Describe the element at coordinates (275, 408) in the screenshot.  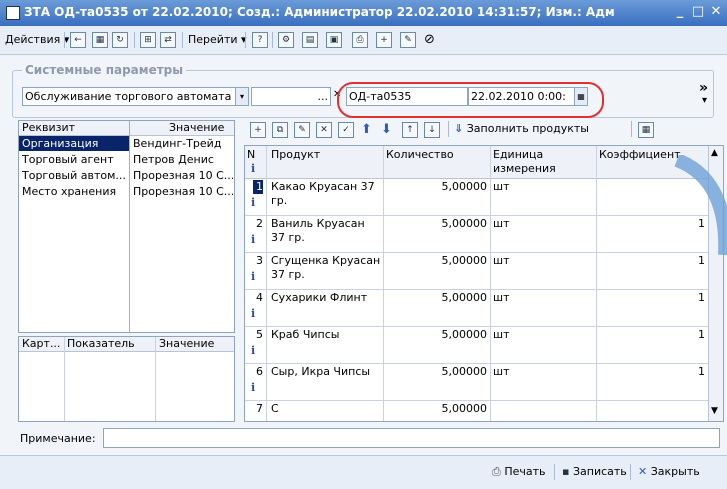
I see `row-product: С` at that location.